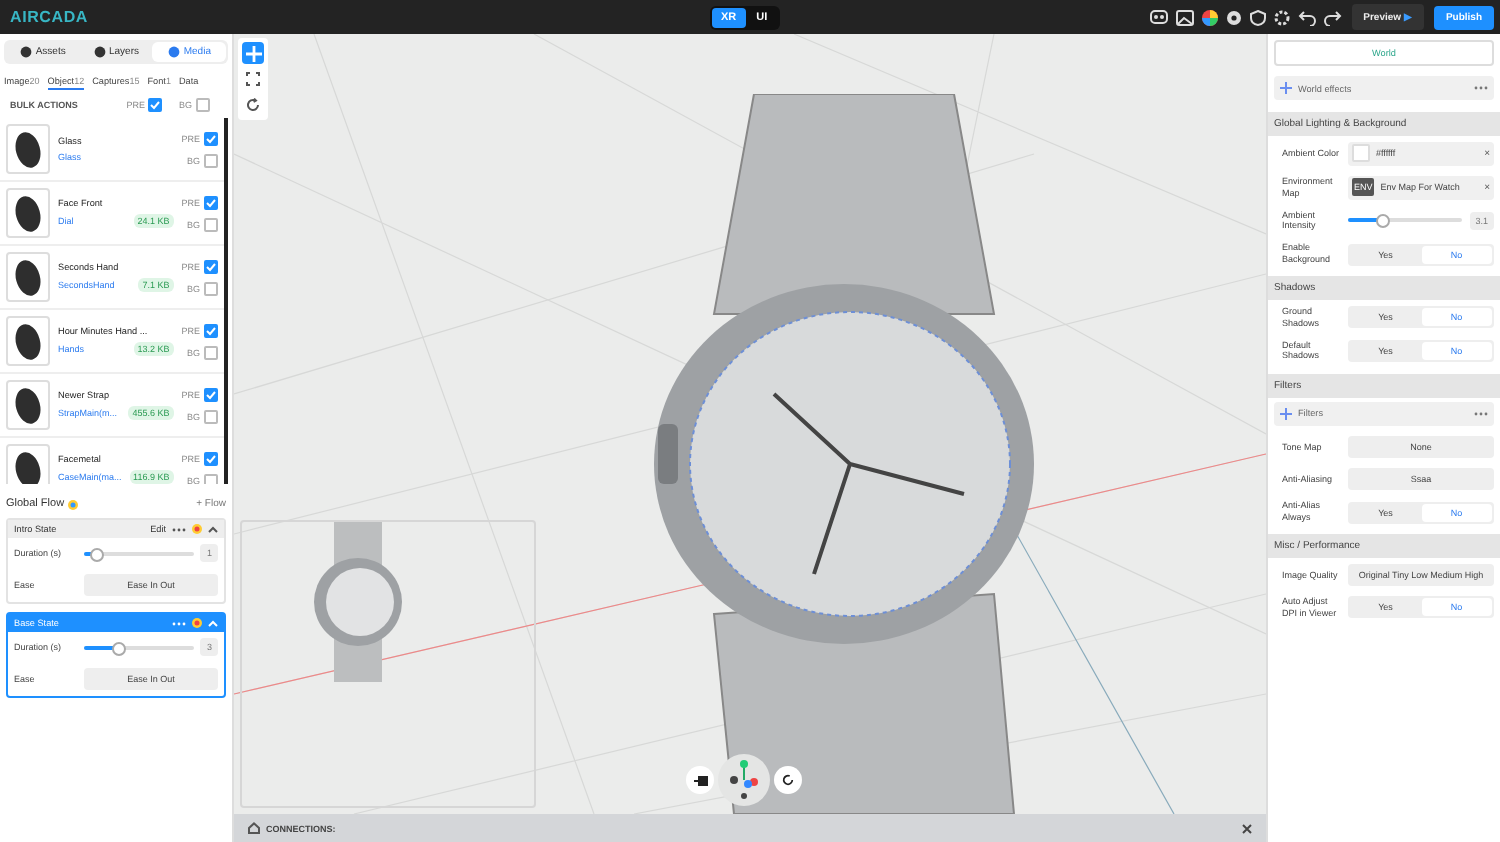 The width and height of the screenshot is (1500, 842). What do you see at coordinates (1257, 17) in the screenshot?
I see `shield-icon` at bounding box center [1257, 17].